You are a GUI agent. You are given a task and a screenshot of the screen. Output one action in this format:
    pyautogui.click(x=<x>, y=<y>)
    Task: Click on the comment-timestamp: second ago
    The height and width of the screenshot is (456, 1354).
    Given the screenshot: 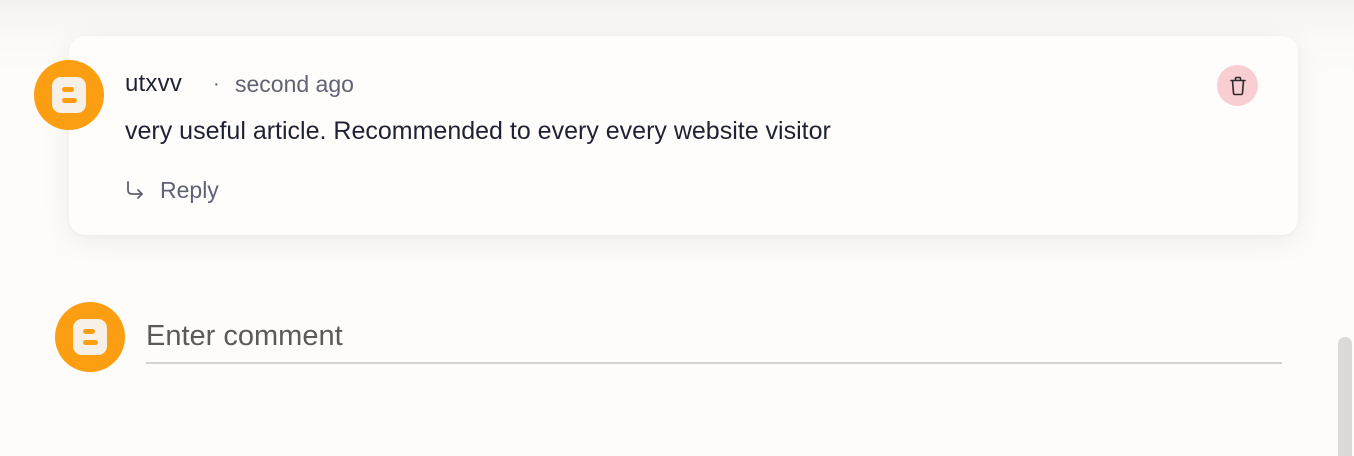 What is the action you would take?
    pyautogui.click(x=294, y=84)
    